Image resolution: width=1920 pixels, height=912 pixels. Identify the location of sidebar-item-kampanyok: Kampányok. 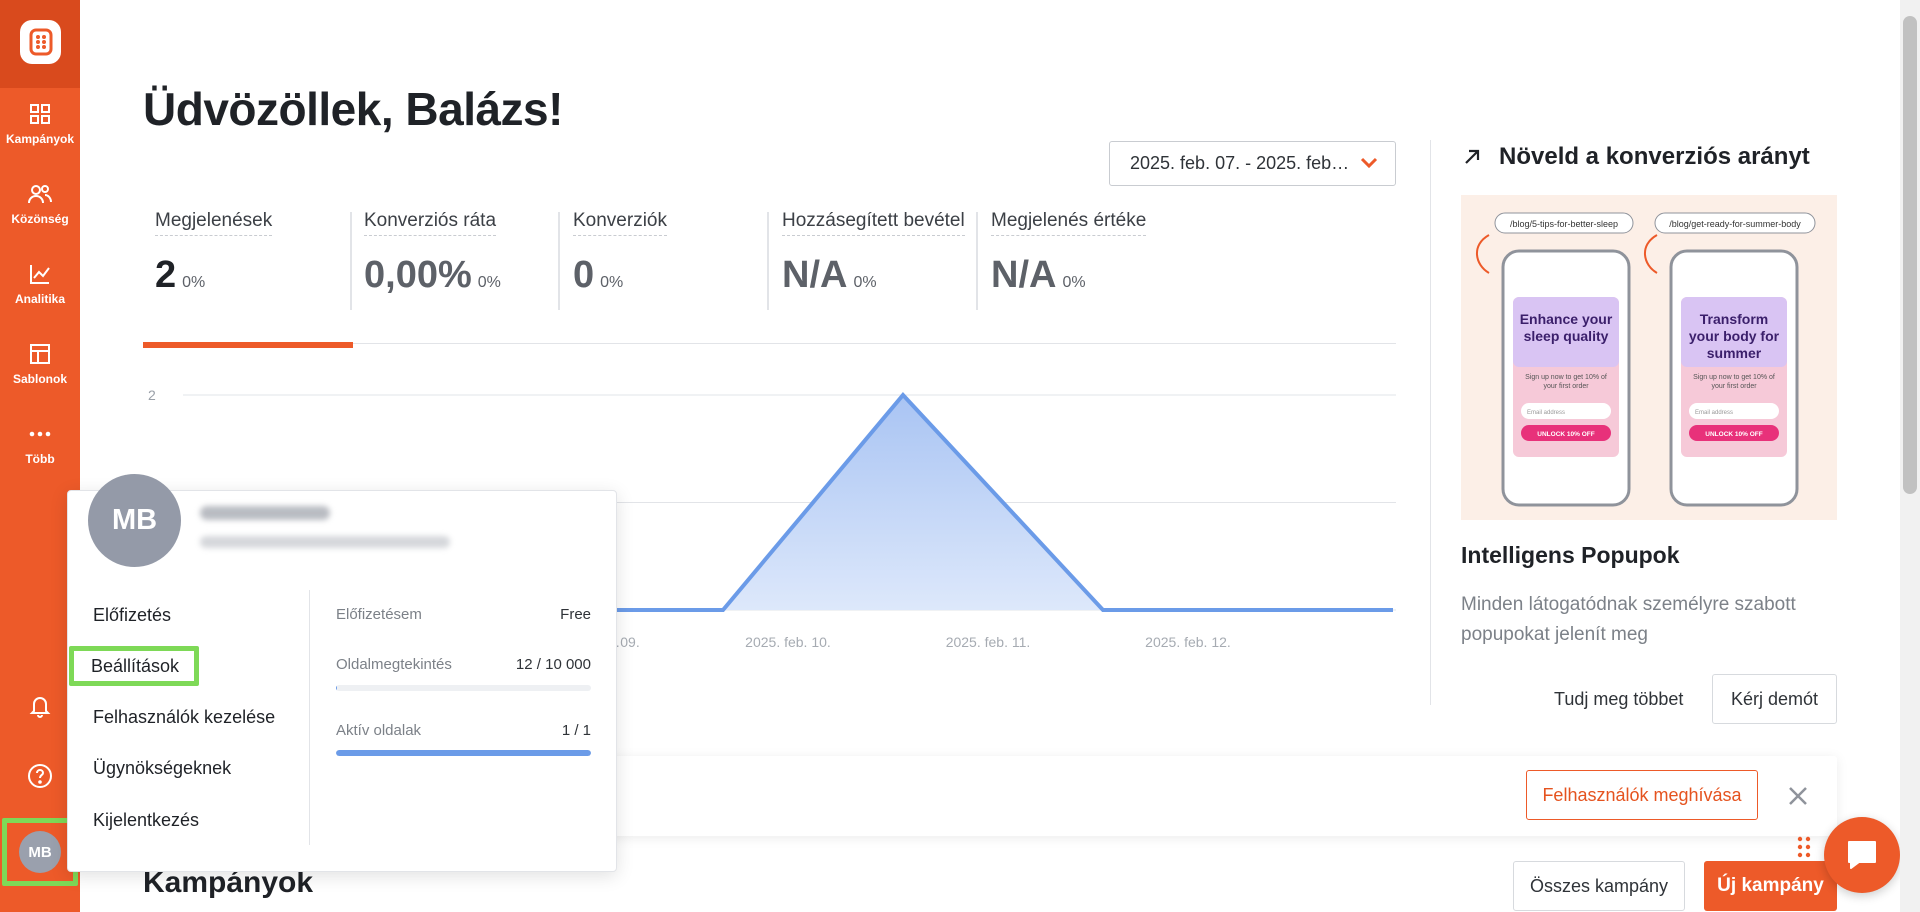
(40, 127).